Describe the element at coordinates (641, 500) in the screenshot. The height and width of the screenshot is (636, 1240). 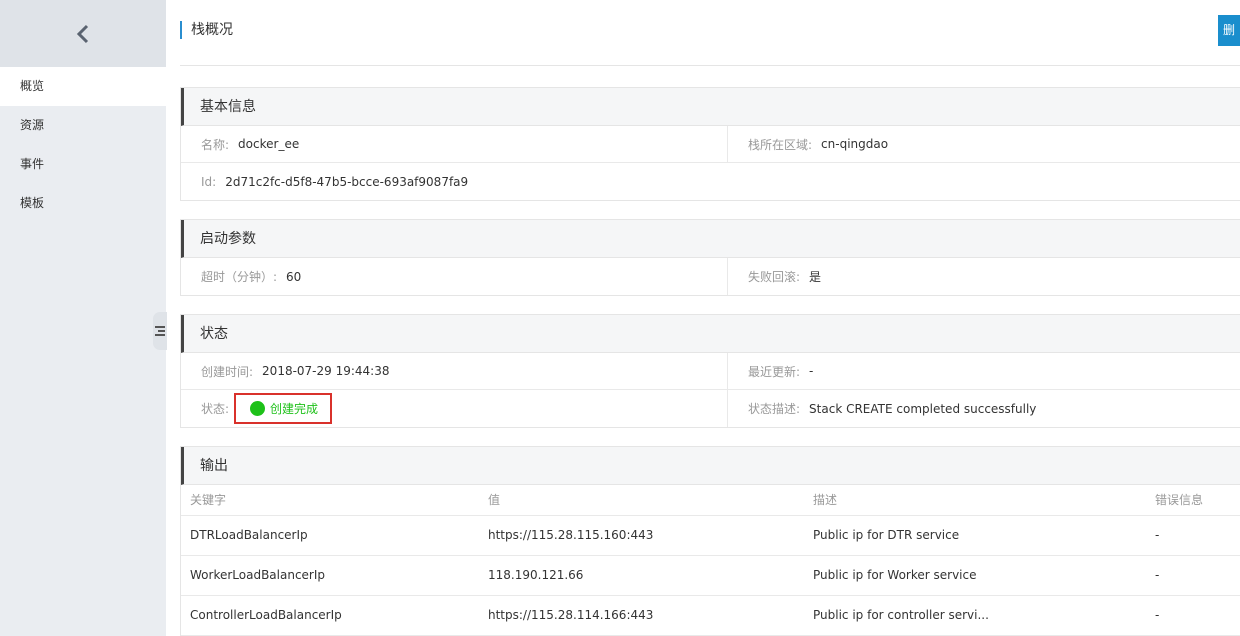
I see `column-value: 值` at that location.